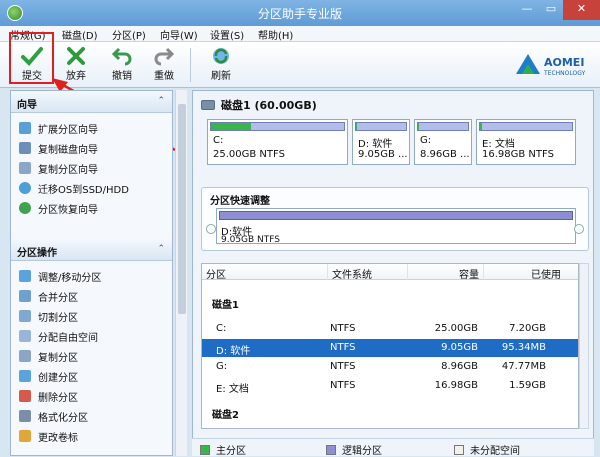 The height and width of the screenshot is (457, 600). What do you see at coordinates (299, 14) in the screenshot?
I see `window-title: 分区助手专业版` at bounding box center [299, 14].